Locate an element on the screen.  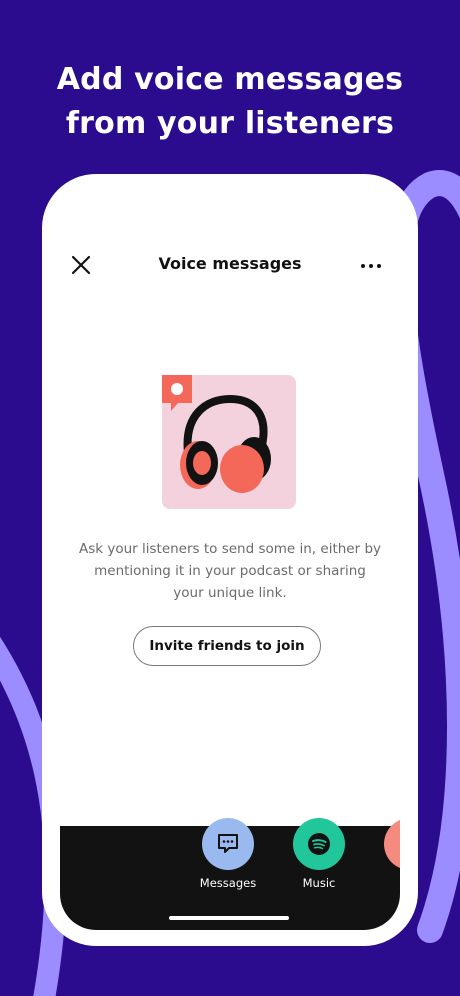
spotify-icon is located at coordinates (319, 844).